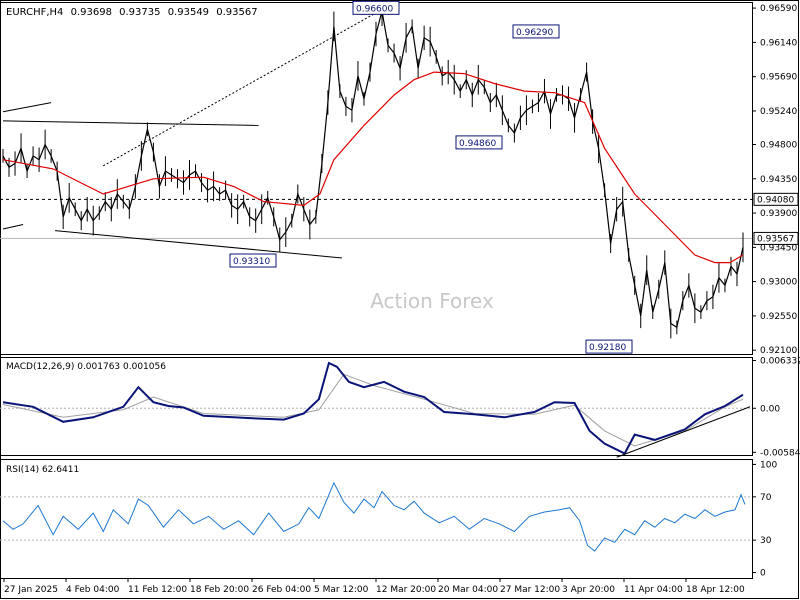 This screenshot has height=600, width=800. What do you see at coordinates (778, 9) in the screenshot?
I see `price-axis-tick-label: 0.96590` at bounding box center [778, 9].